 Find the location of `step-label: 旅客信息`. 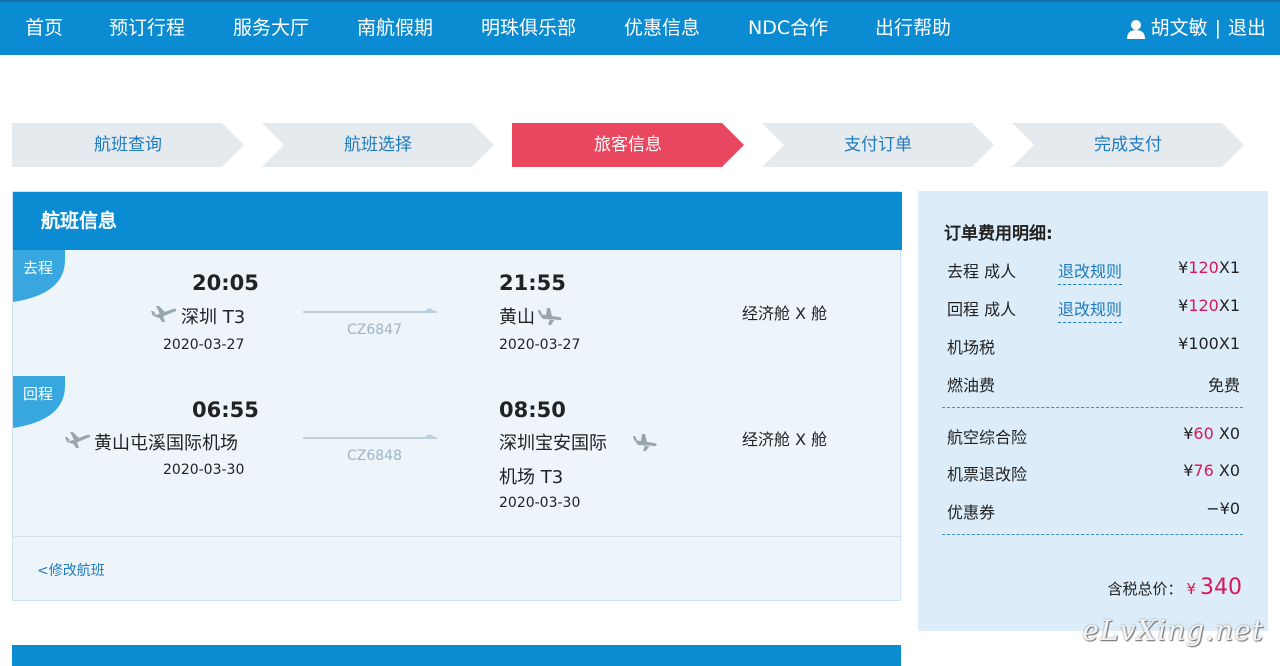

step-label: 旅客信息 is located at coordinates (628, 145).